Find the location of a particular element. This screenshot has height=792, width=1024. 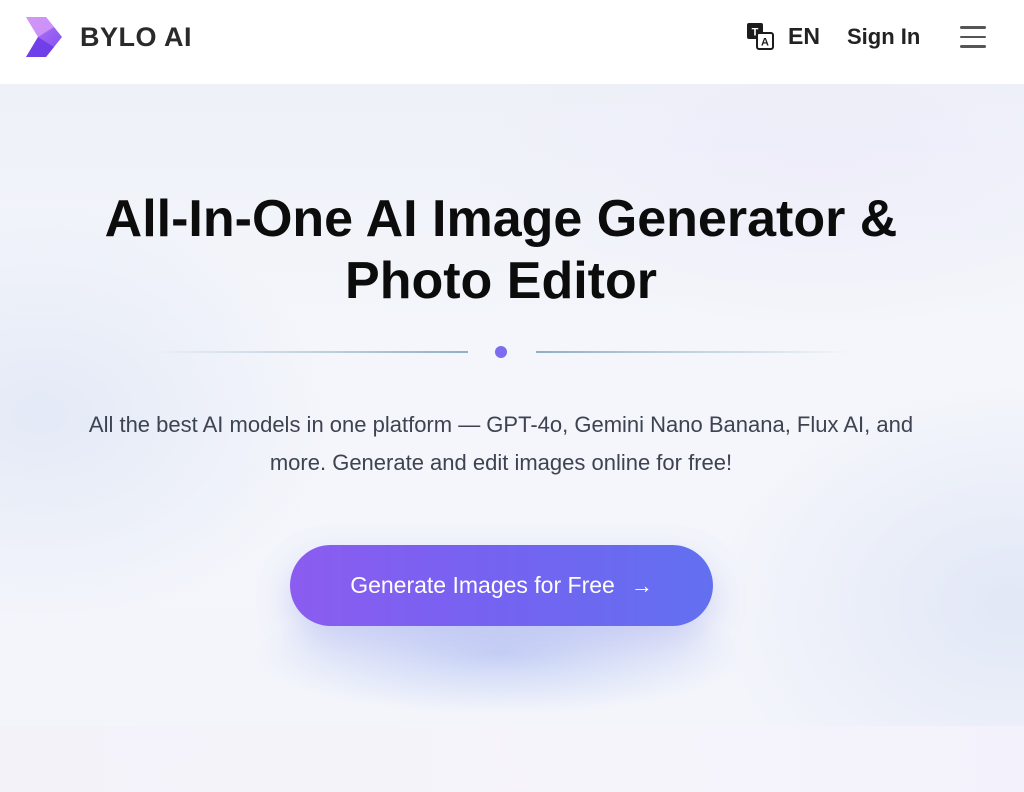

divider-line-left is located at coordinates (310, 352).